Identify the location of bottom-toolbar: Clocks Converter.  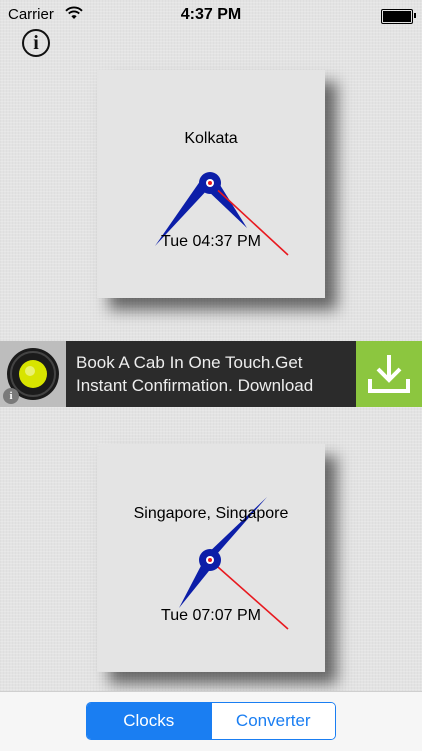
(211, 721).